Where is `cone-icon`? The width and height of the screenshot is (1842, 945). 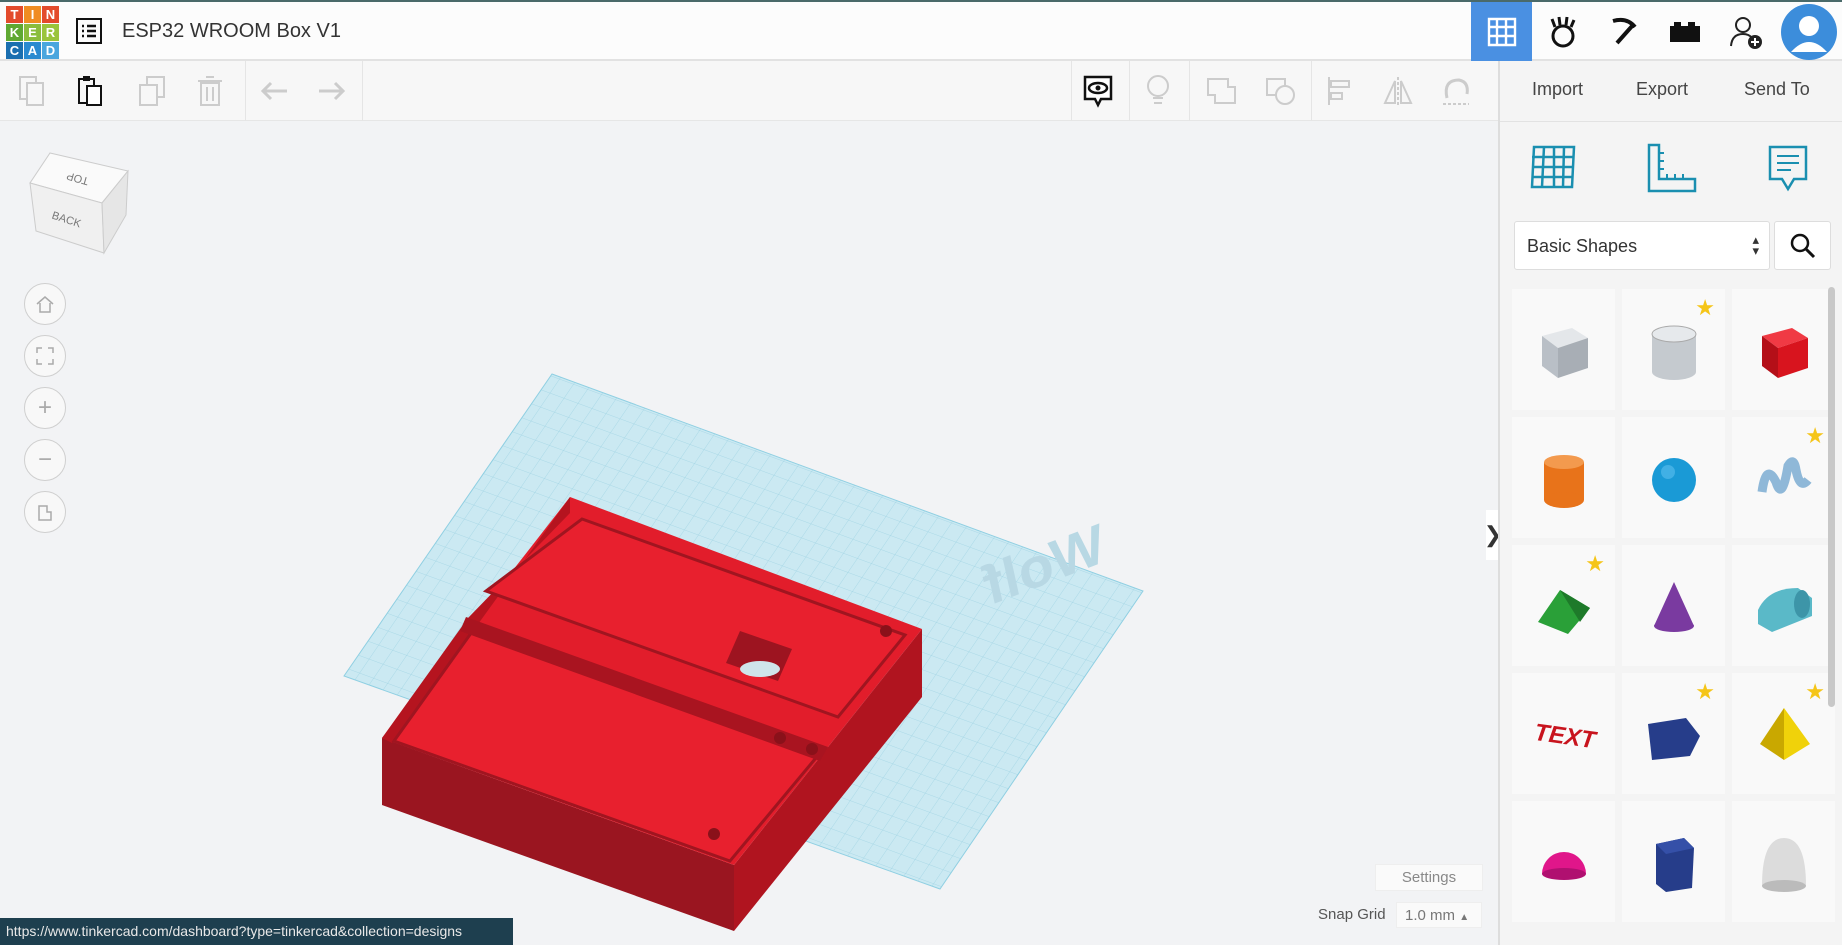 cone-icon is located at coordinates (1673, 606).